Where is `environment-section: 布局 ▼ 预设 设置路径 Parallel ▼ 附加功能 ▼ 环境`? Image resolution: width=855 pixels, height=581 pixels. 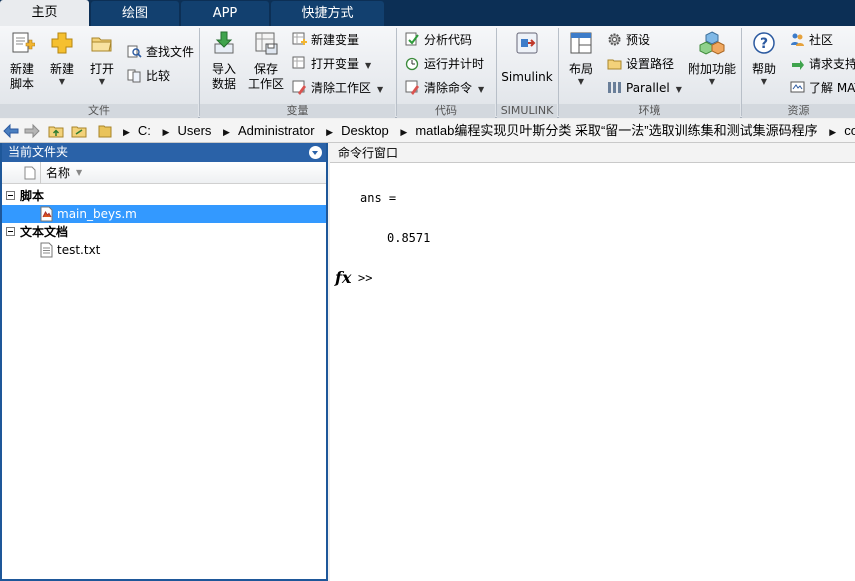
environment-section: 布局 ▼ 预设 设置路径 Parallel ▼ 附加功能 ▼ 环境 is located at coordinates (649, 72).